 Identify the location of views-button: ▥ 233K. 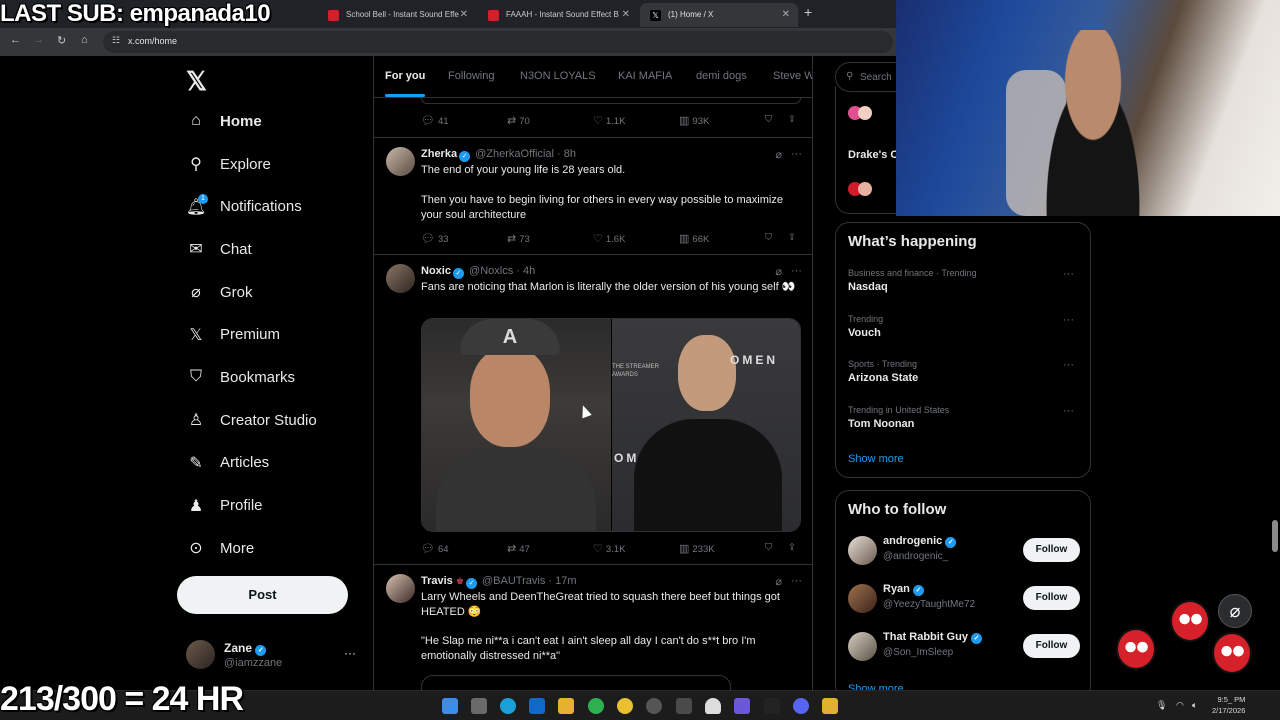
(697, 548).